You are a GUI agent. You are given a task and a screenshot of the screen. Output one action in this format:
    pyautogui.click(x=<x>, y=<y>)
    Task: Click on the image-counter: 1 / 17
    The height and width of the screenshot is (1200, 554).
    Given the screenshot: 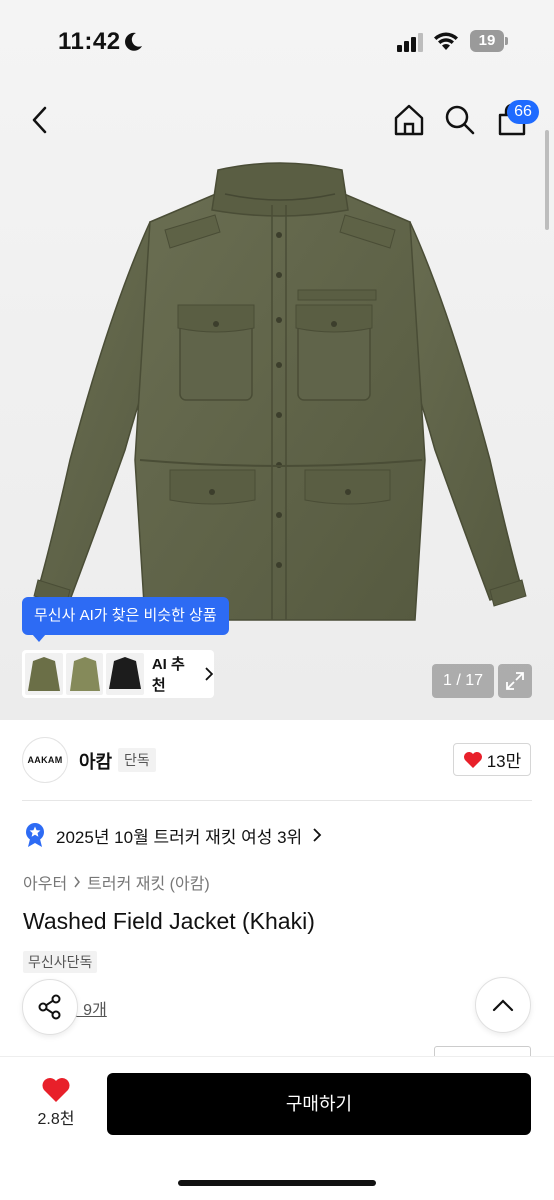 What is the action you would take?
    pyautogui.click(x=463, y=681)
    